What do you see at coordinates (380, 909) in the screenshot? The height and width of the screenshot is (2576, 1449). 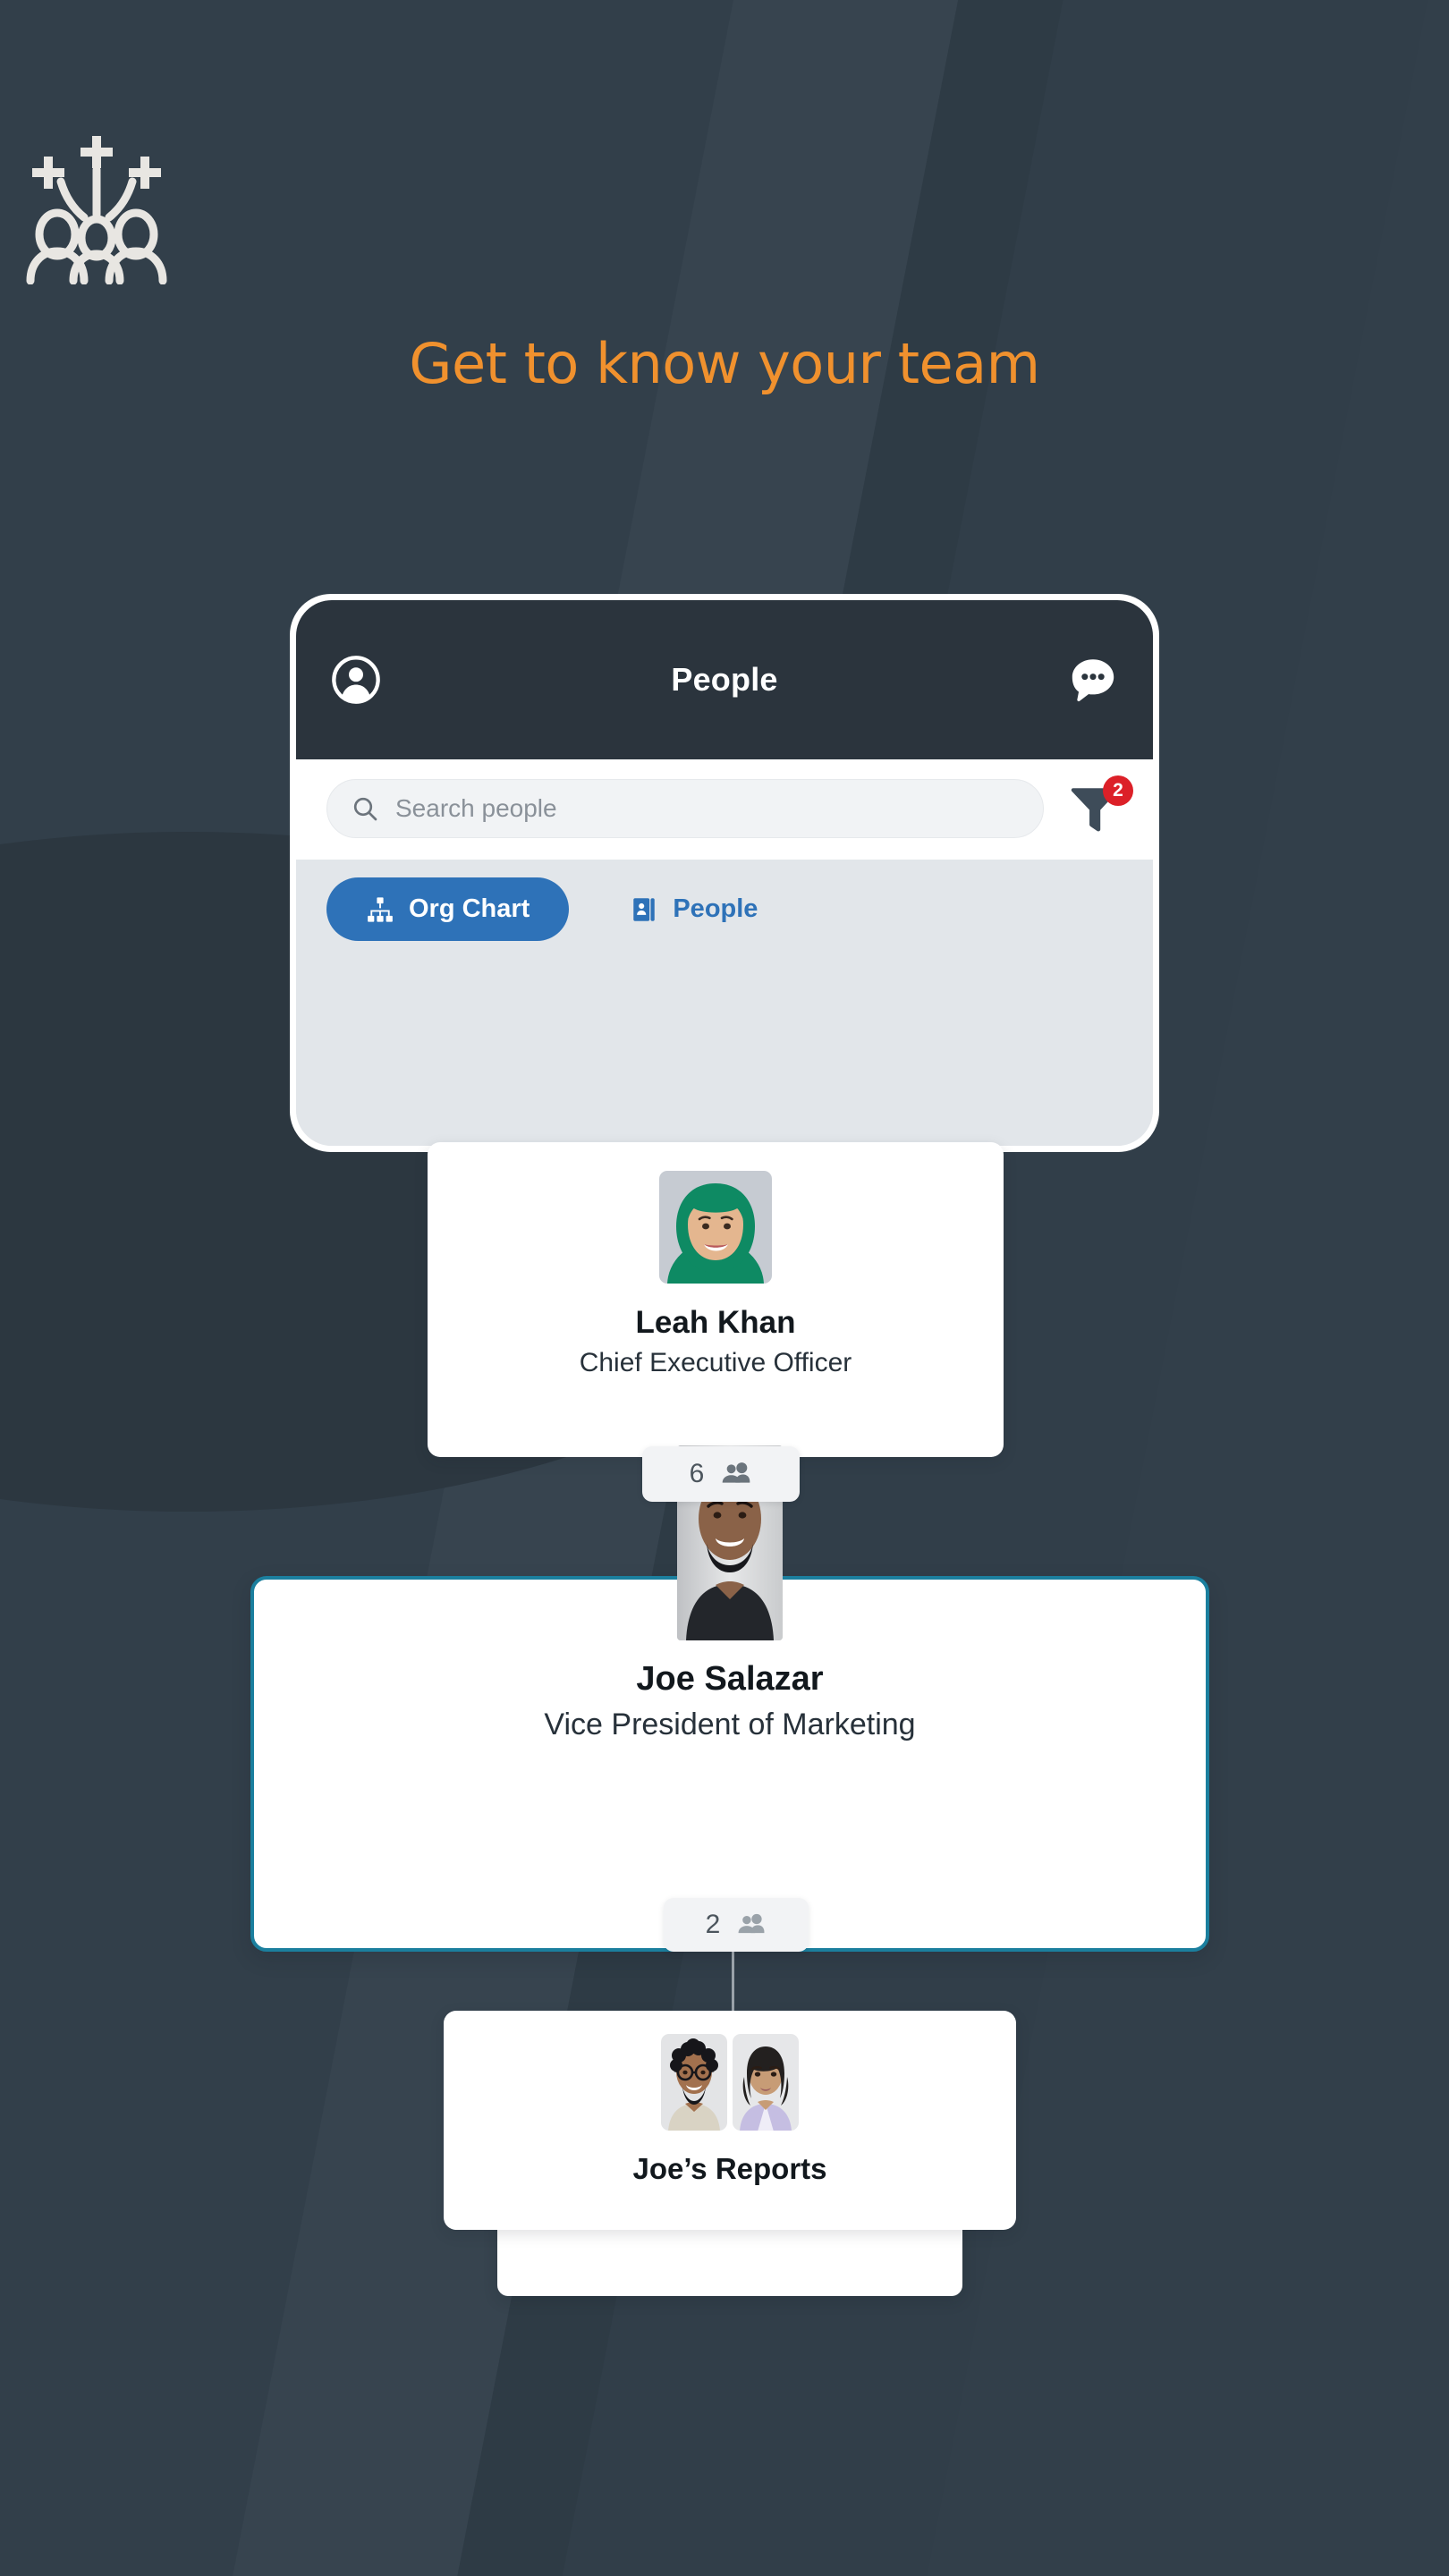 I see `org-hierarchy-icon` at bounding box center [380, 909].